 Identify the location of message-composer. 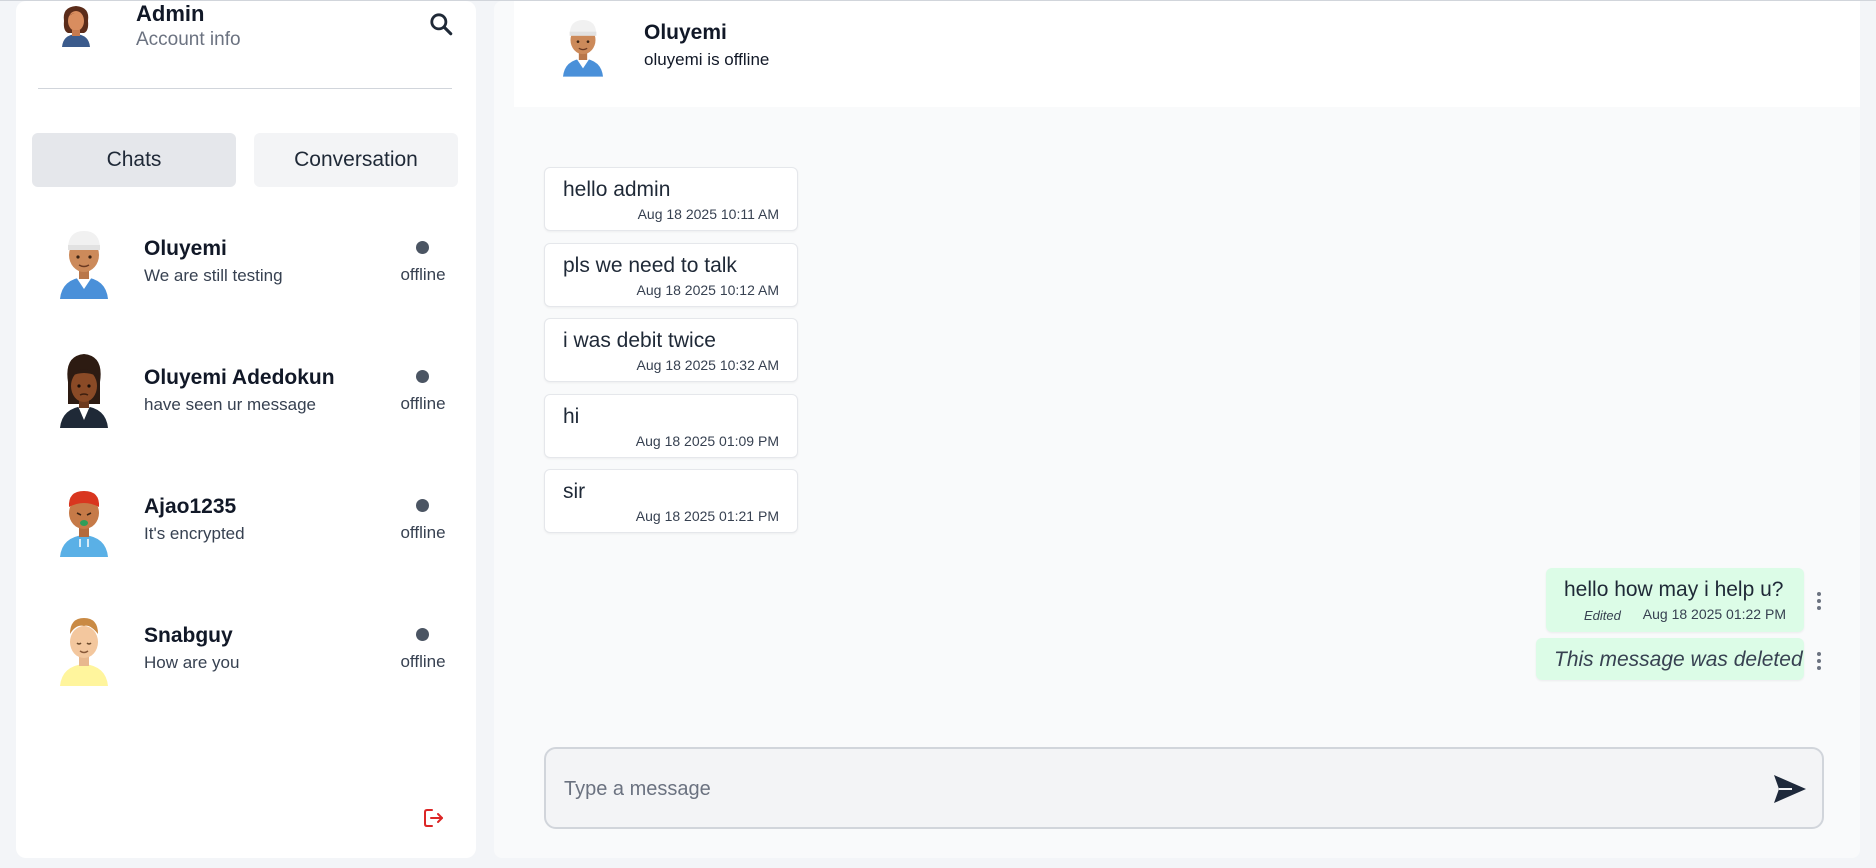
(1184, 788).